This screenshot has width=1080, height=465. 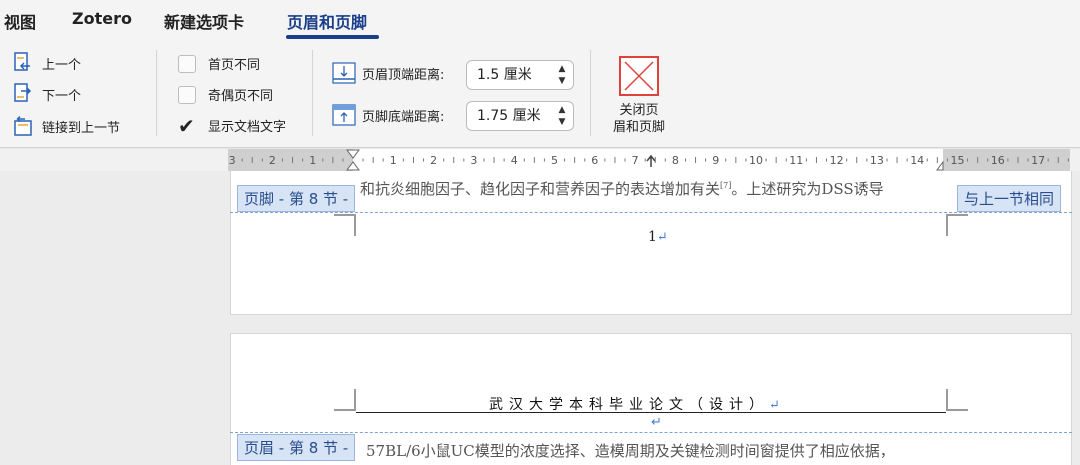 What do you see at coordinates (353, 154) in the screenshot?
I see `first-line-indent-marker` at bounding box center [353, 154].